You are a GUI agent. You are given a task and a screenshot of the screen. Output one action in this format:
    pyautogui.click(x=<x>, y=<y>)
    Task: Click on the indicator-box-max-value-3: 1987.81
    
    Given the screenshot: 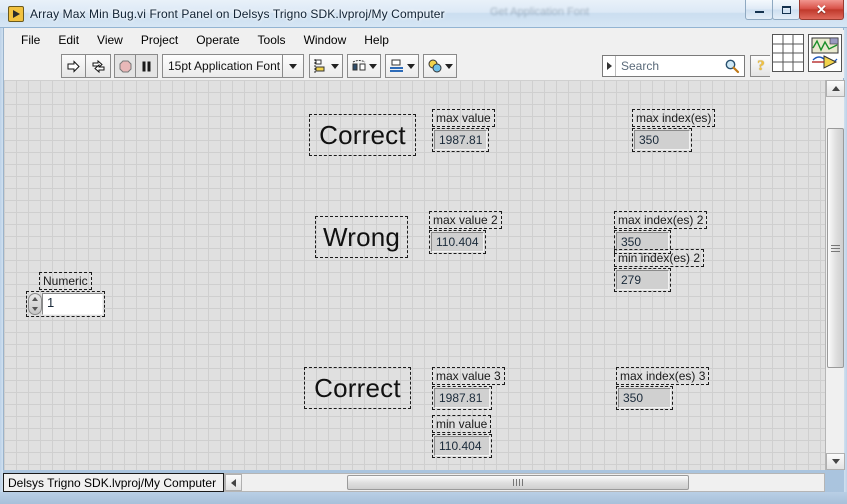 What is the action you would take?
    pyautogui.click(x=462, y=398)
    